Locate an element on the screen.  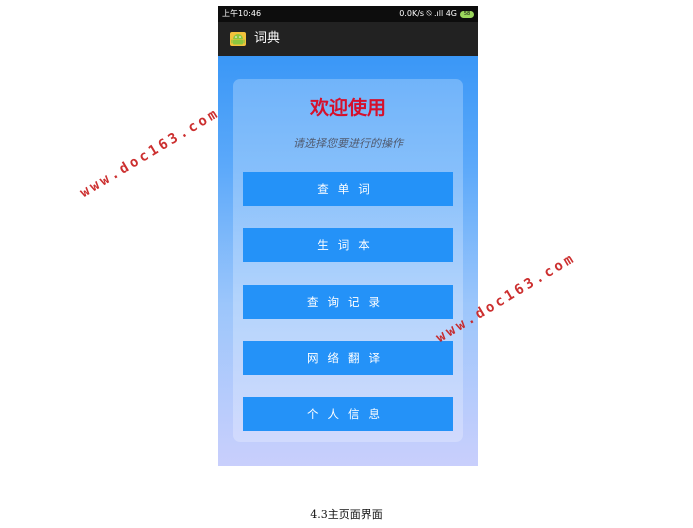
status-bar: 上午10:46 0.0K/s ⍉ .ıll 4G 58 is located at coordinates (348, 14).